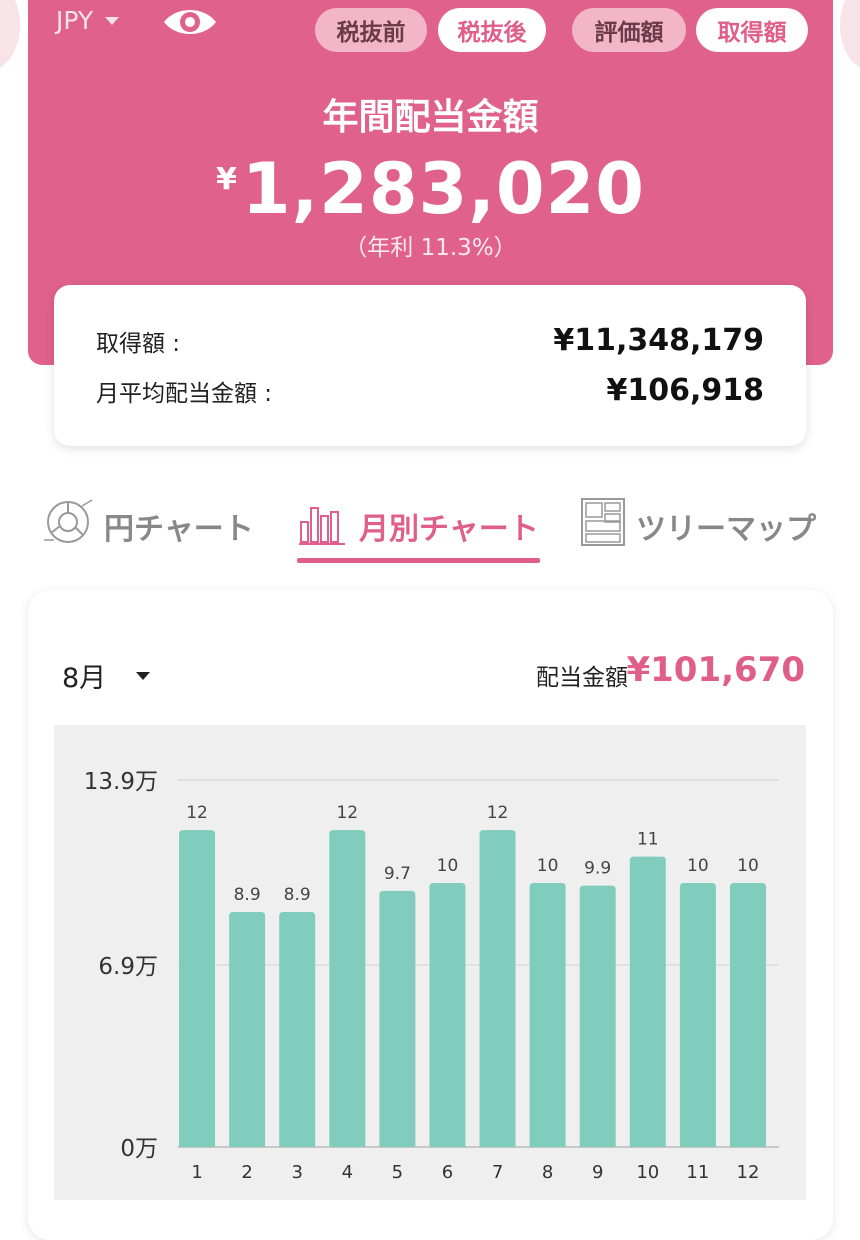 The image size is (860, 1240). Describe the element at coordinates (430, 117) in the screenshot. I see `annual-dividend-title: 年間配当金額` at that location.